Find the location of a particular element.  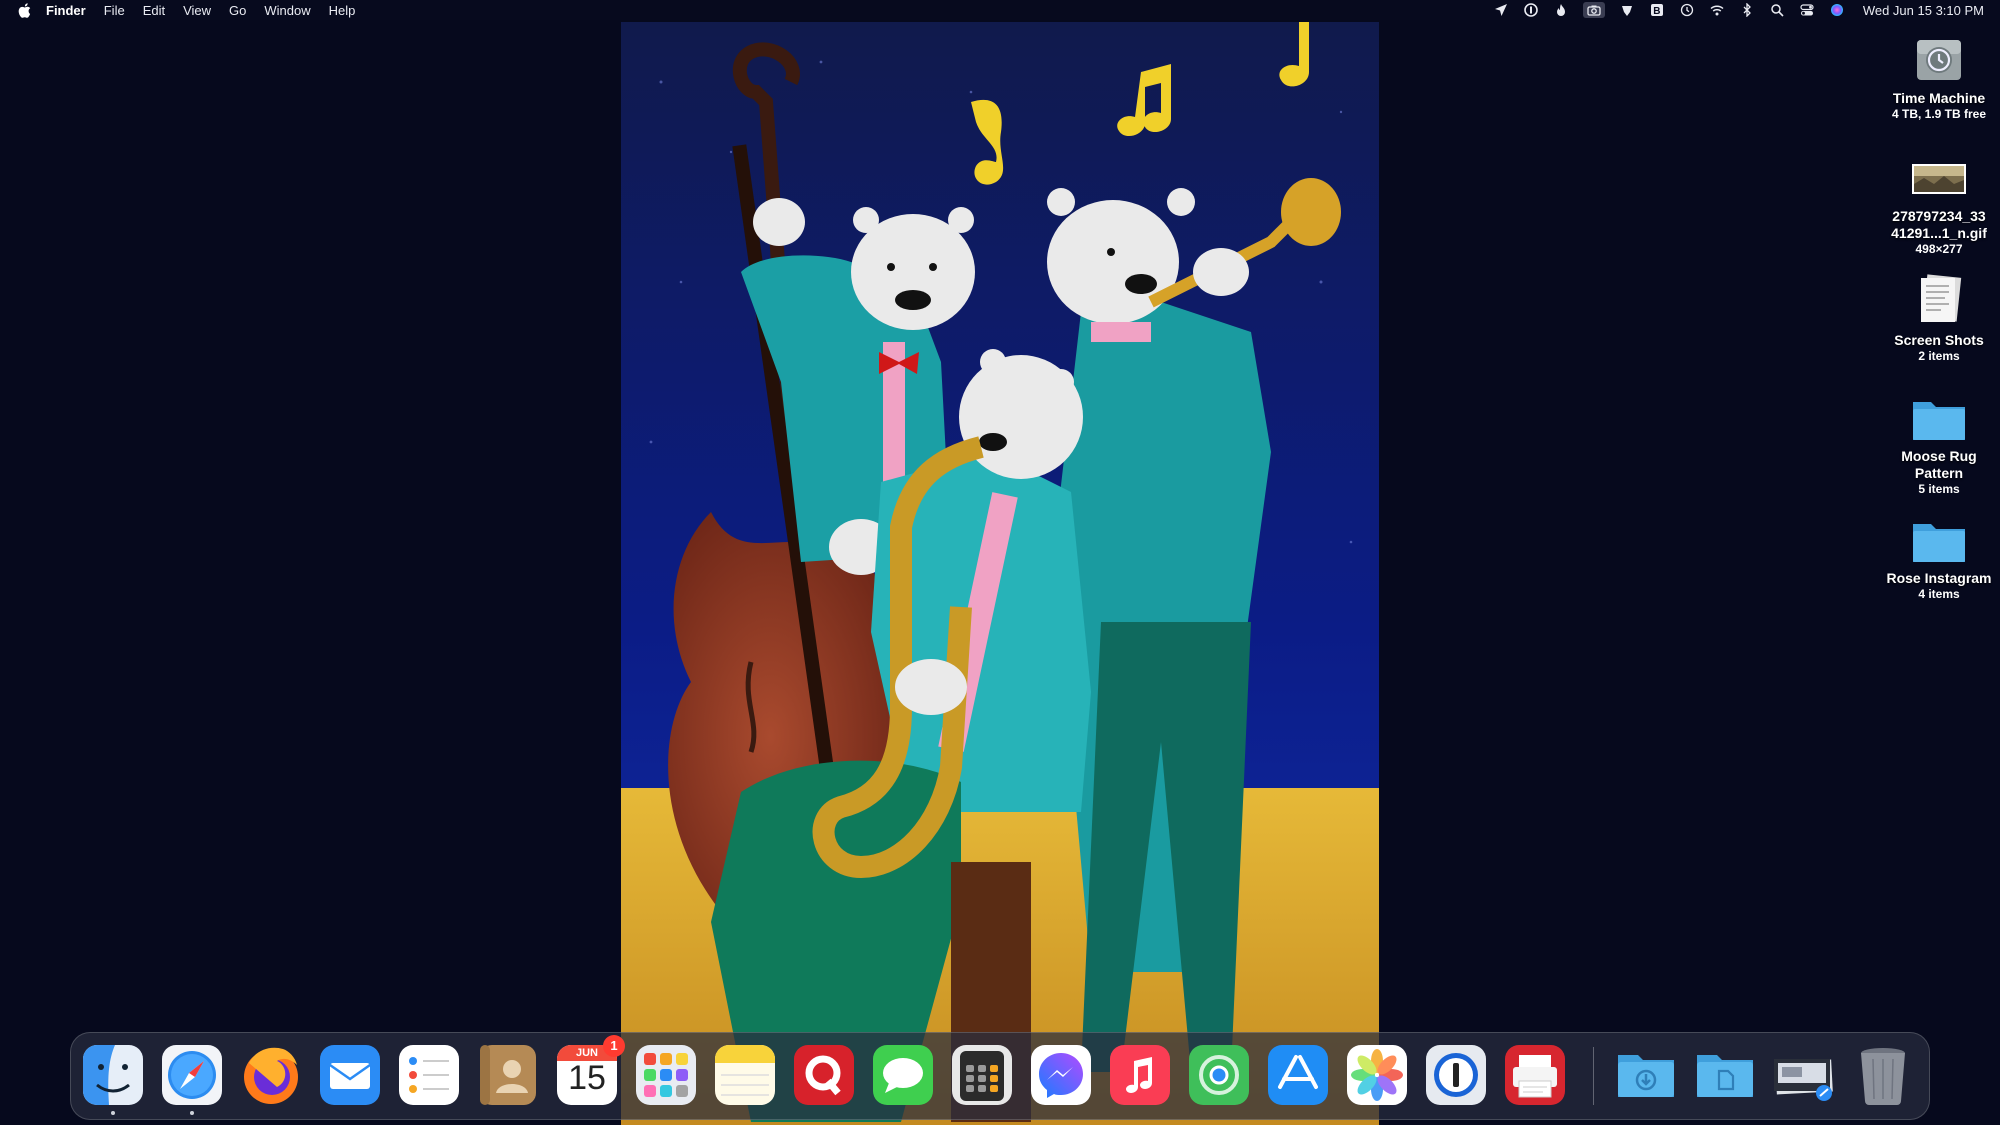

messages-icon is located at coordinates (903, 1075).